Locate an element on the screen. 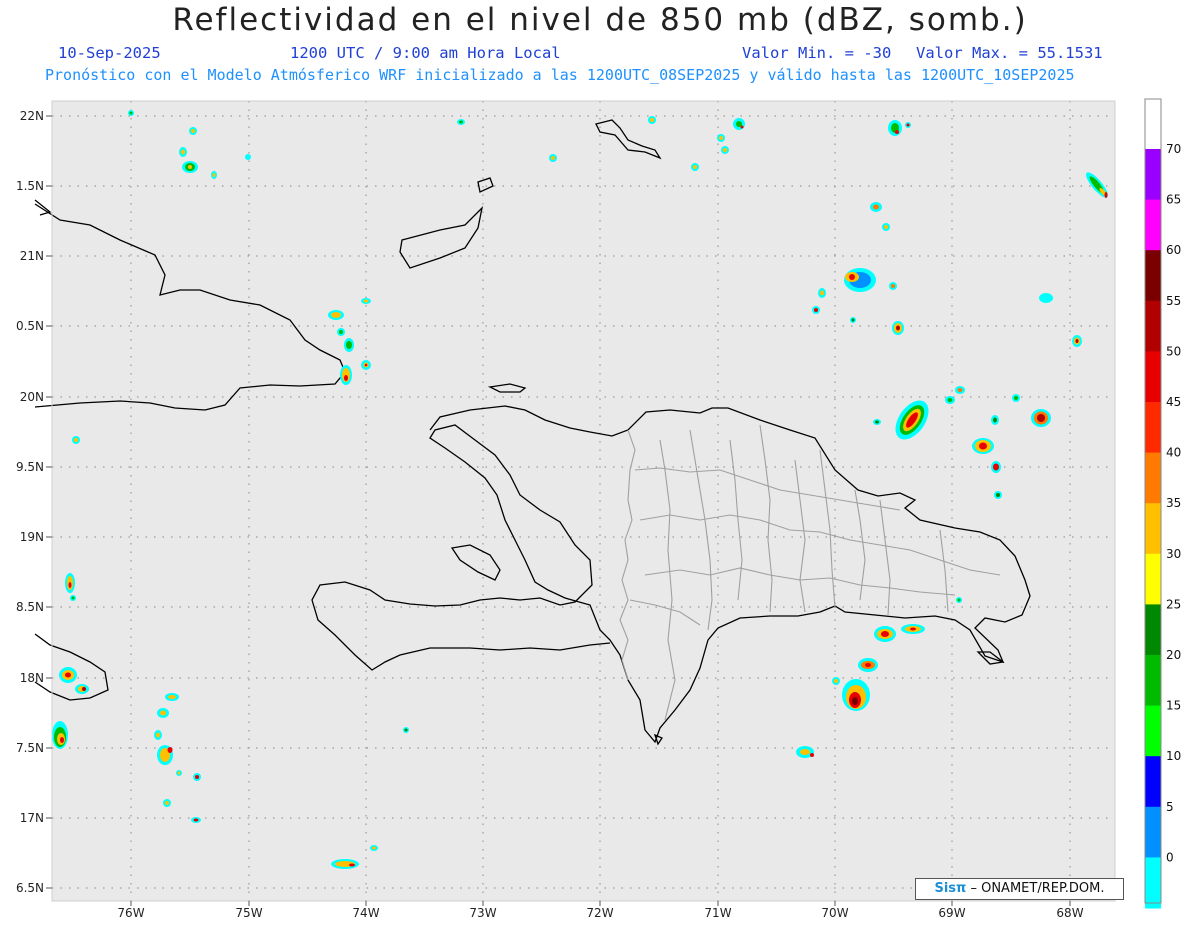 The width and height of the screenshot is (1200, 927). colorbar-label: 10 is located at coordinates (1173, 756).